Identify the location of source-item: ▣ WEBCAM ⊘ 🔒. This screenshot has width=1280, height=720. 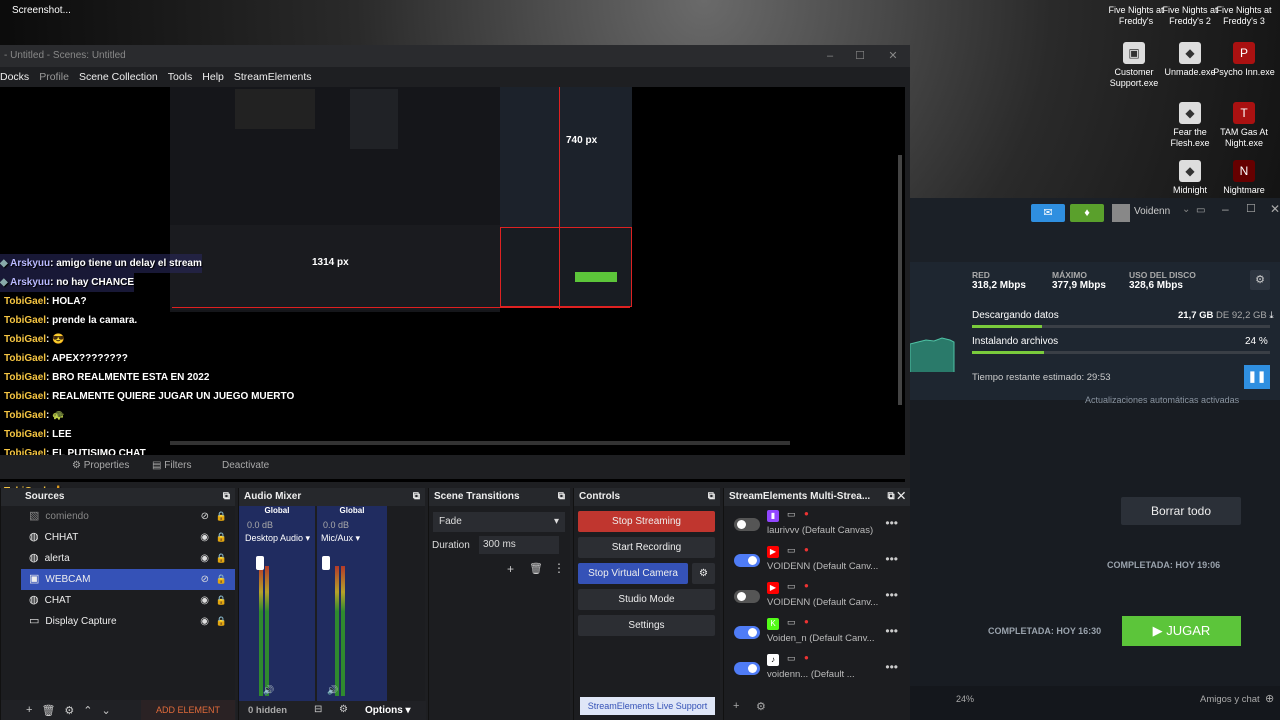
(128, 579).